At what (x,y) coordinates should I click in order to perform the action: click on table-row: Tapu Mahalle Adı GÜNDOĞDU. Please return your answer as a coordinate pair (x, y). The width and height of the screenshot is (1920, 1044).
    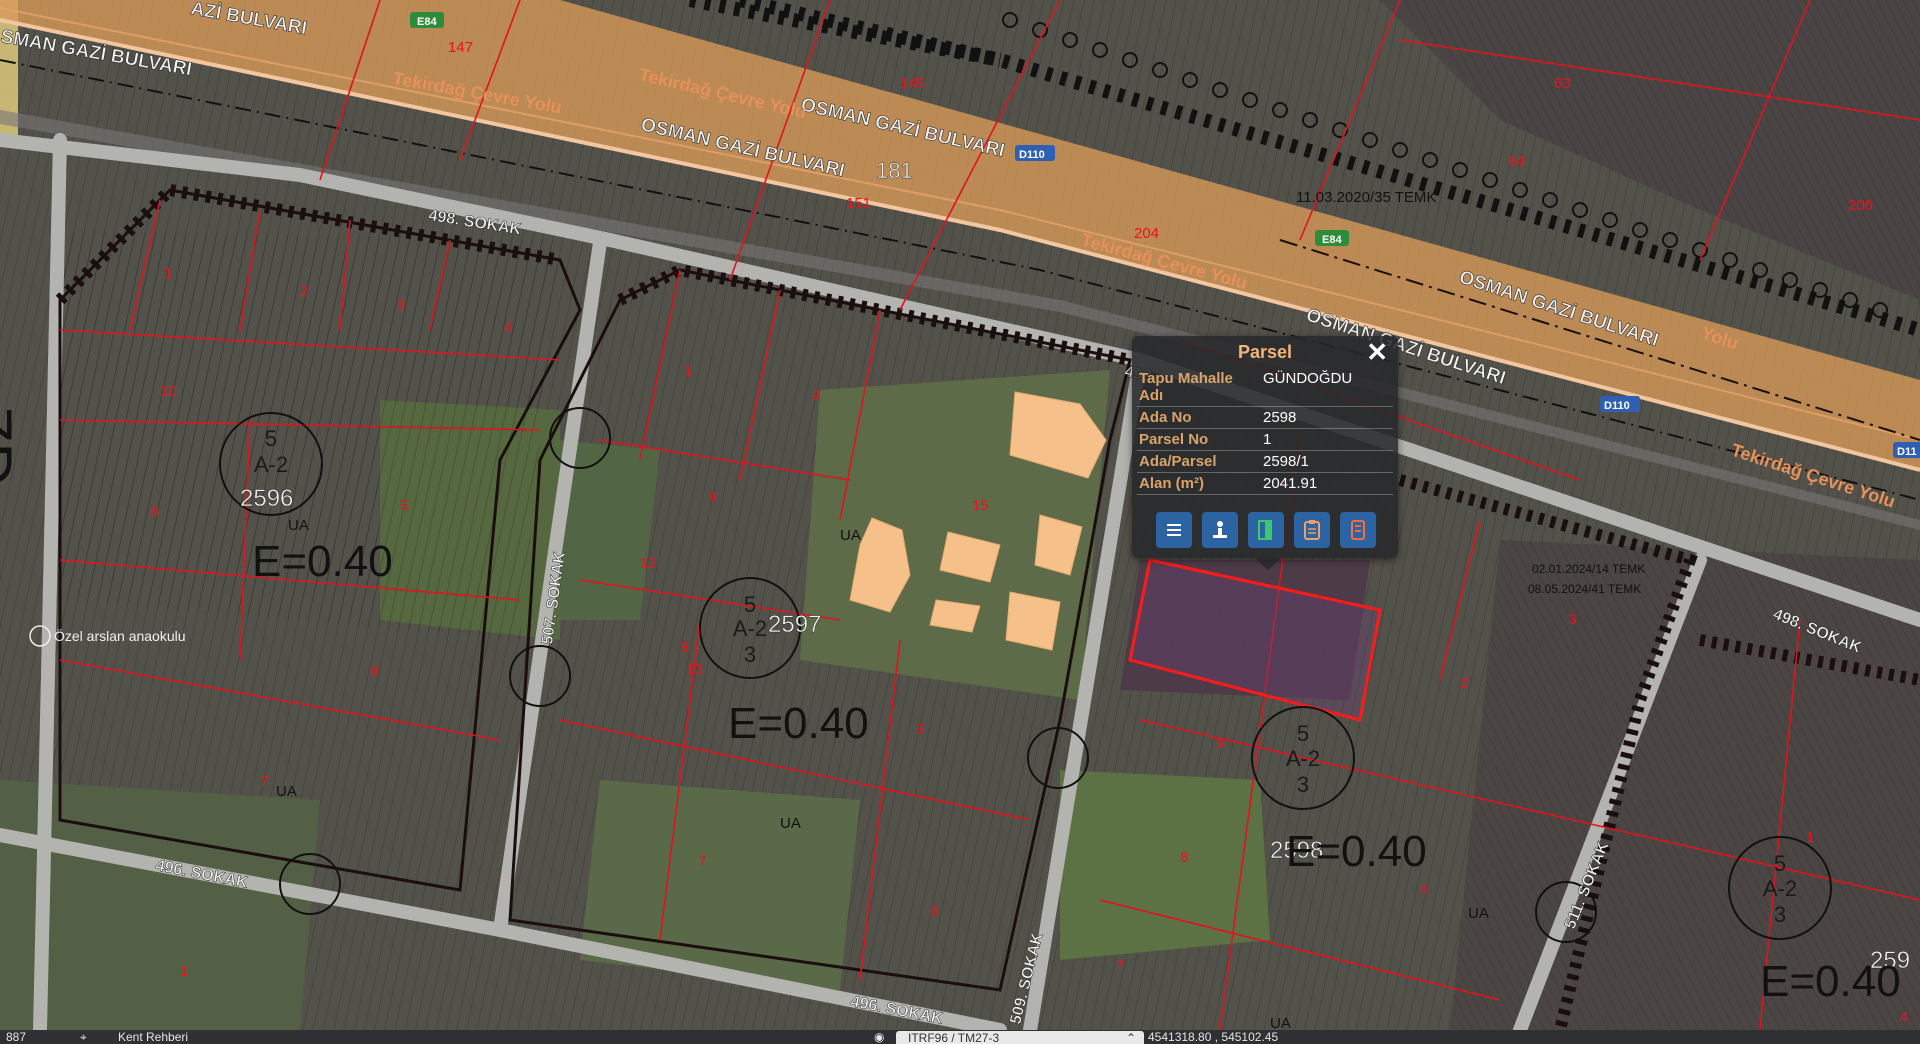
    Looking at the image, I should click on (1265, 387).